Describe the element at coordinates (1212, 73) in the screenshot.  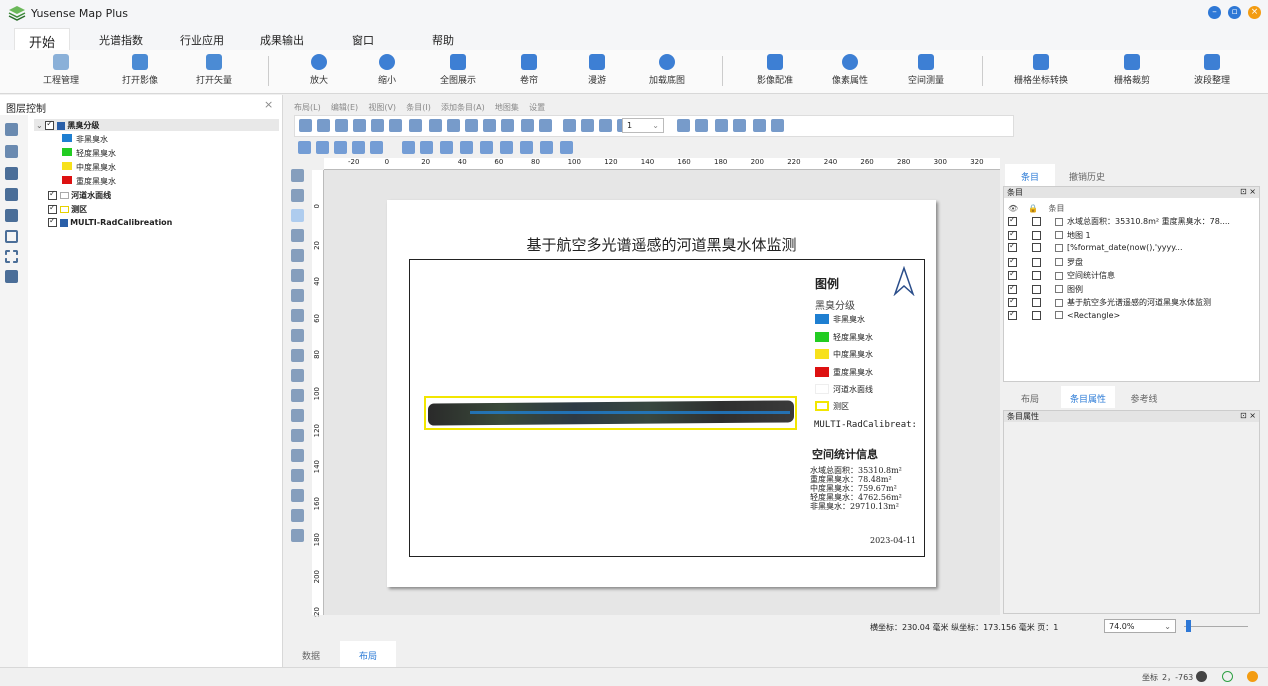
I see `band-organize-button: 波段整理` at that location.